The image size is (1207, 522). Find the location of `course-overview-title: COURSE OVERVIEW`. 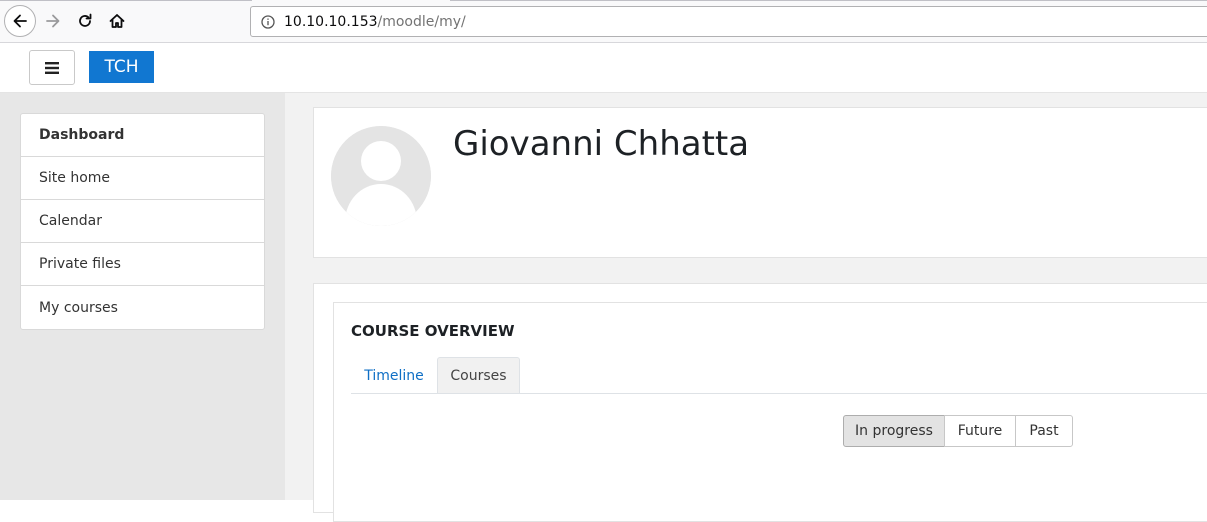

course-overview-title: COURSE OVERVIEW is located at coordinates (433, 331).